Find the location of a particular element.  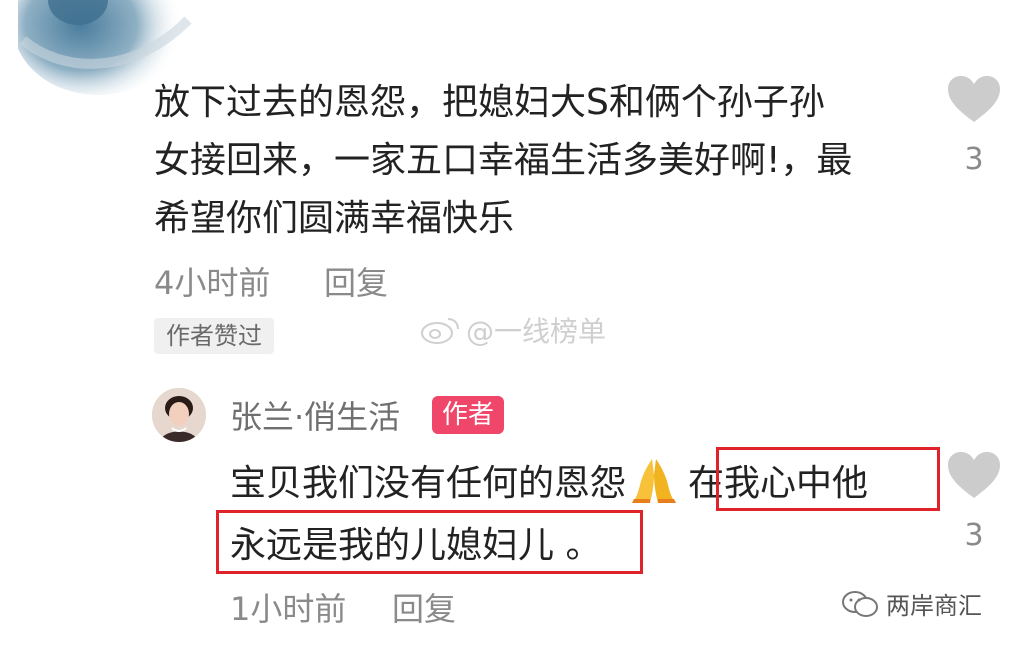

watermark-text: @一线榜单 is located at coordinates (536, 331).